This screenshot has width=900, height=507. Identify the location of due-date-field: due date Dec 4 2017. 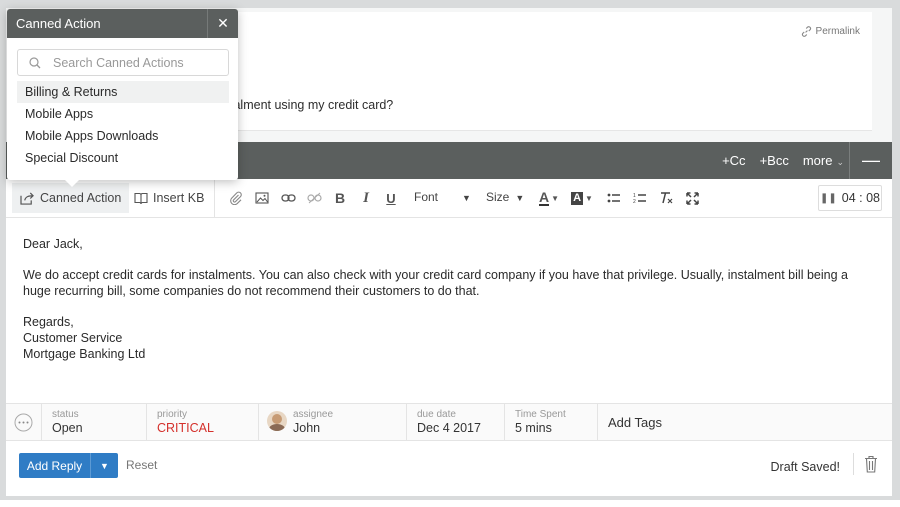
(456, 422).